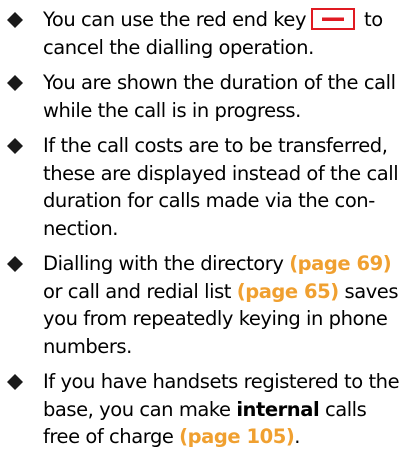 The image size is (407, 451). I want to click on red-end-key-icon, so click(333, 19).